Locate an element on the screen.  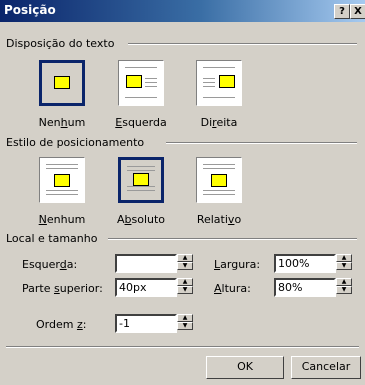
positioning-absolute-option: Absoluto is located at coordinates (141, 191).